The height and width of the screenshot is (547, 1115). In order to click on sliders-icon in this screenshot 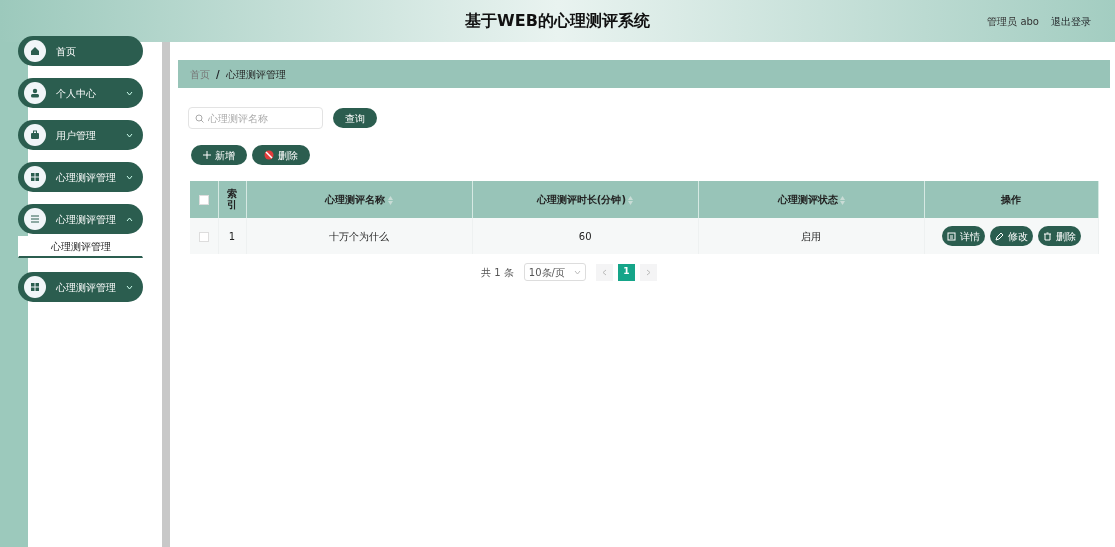, I will do `click(35, 219)`.